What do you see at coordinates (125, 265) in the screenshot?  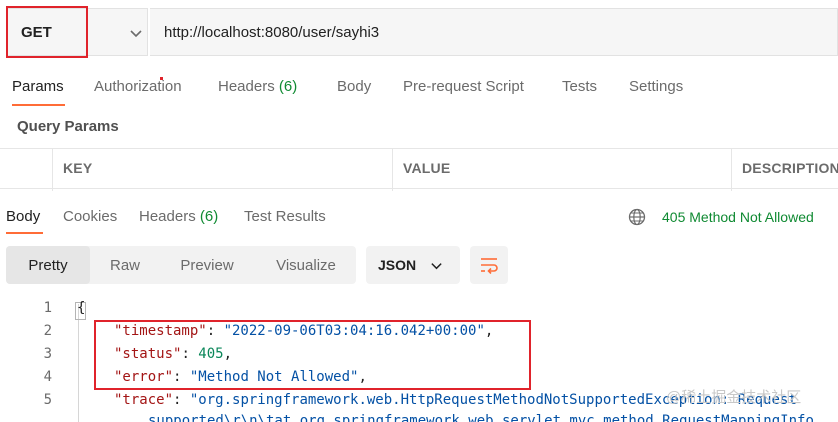 I see `view-mode-raw: Raw` at bounding box center [125, 265].